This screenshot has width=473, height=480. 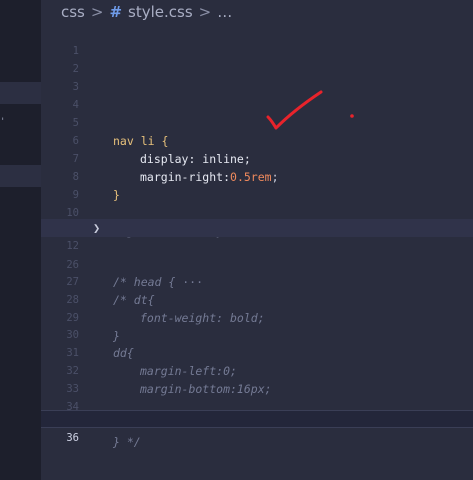 I want to click on code-line: 1, so click(x=257, y=40).